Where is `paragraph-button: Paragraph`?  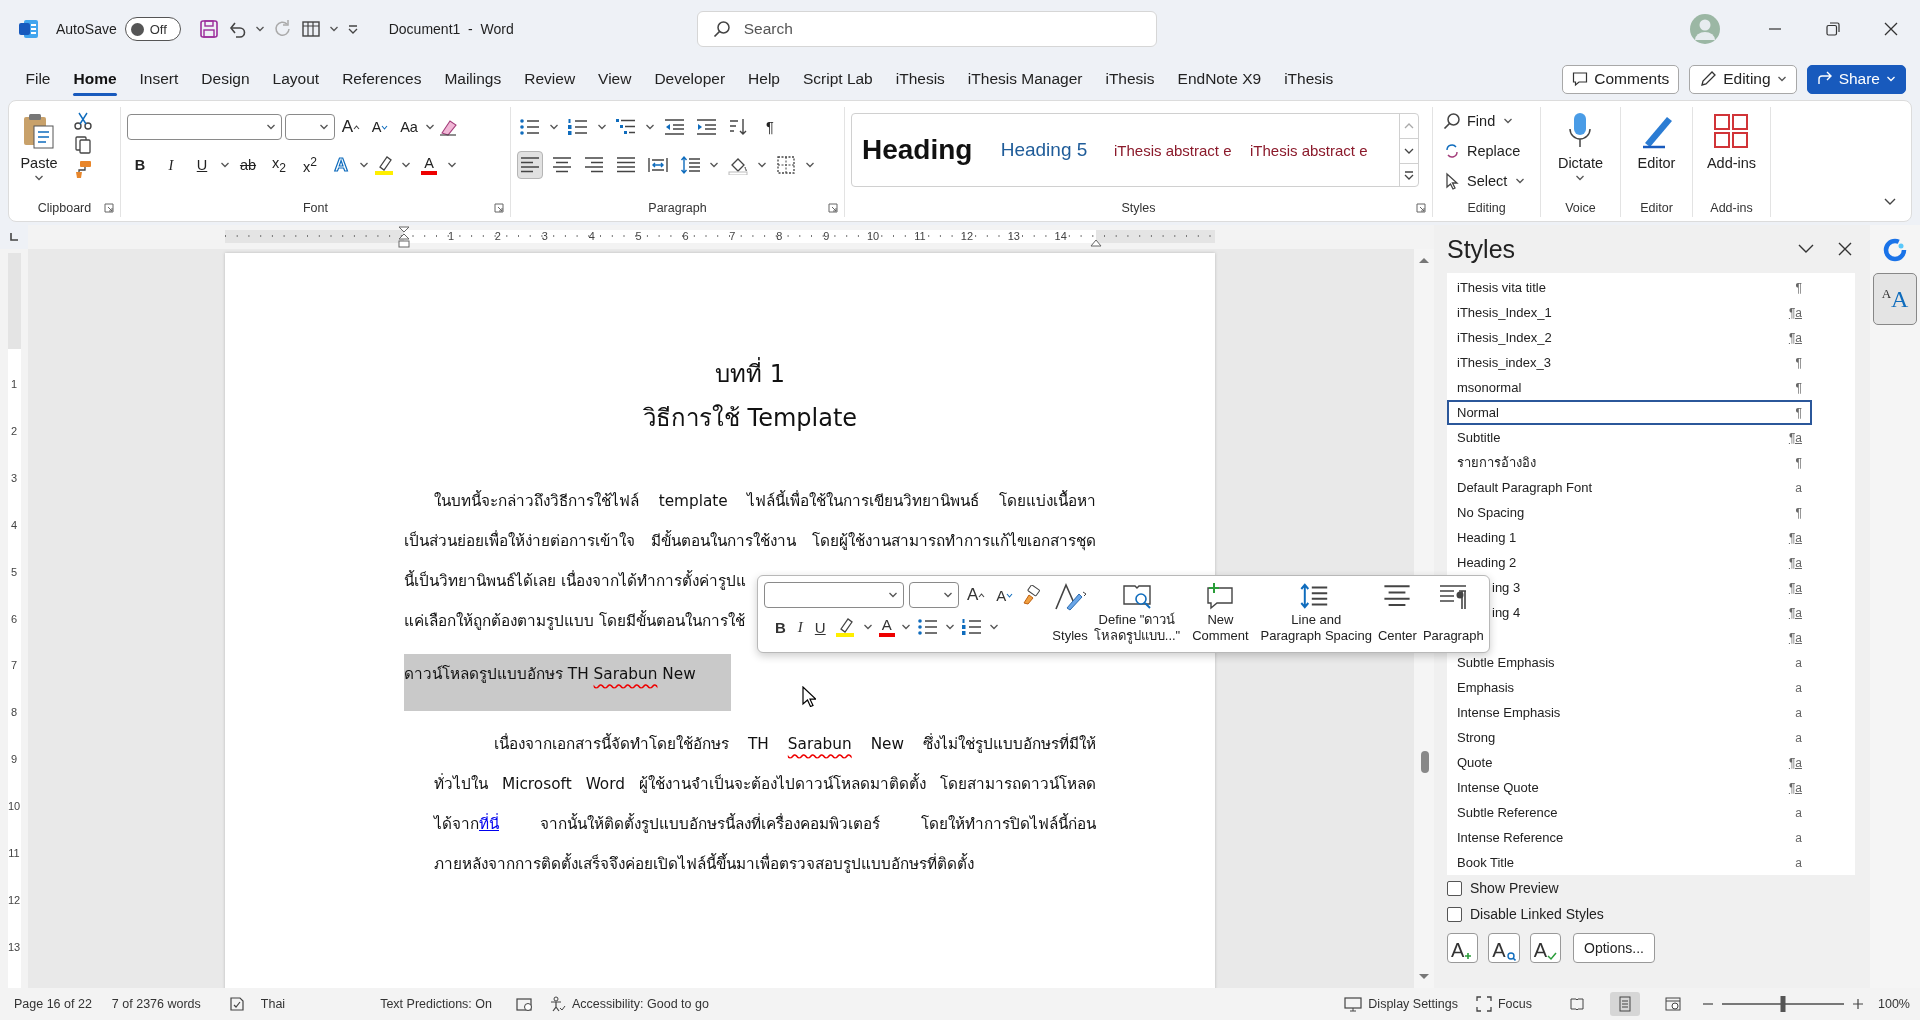
paragraph-button: Paragraph is located at coordinates (1453, 614).